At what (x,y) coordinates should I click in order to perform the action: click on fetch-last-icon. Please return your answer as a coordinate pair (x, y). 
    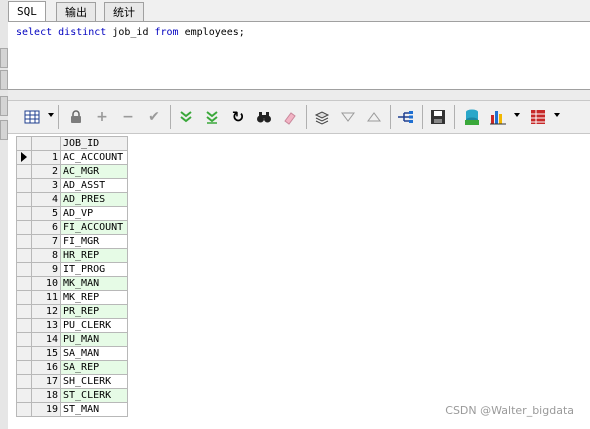
    Looking at the image, I should click on (212, 117).